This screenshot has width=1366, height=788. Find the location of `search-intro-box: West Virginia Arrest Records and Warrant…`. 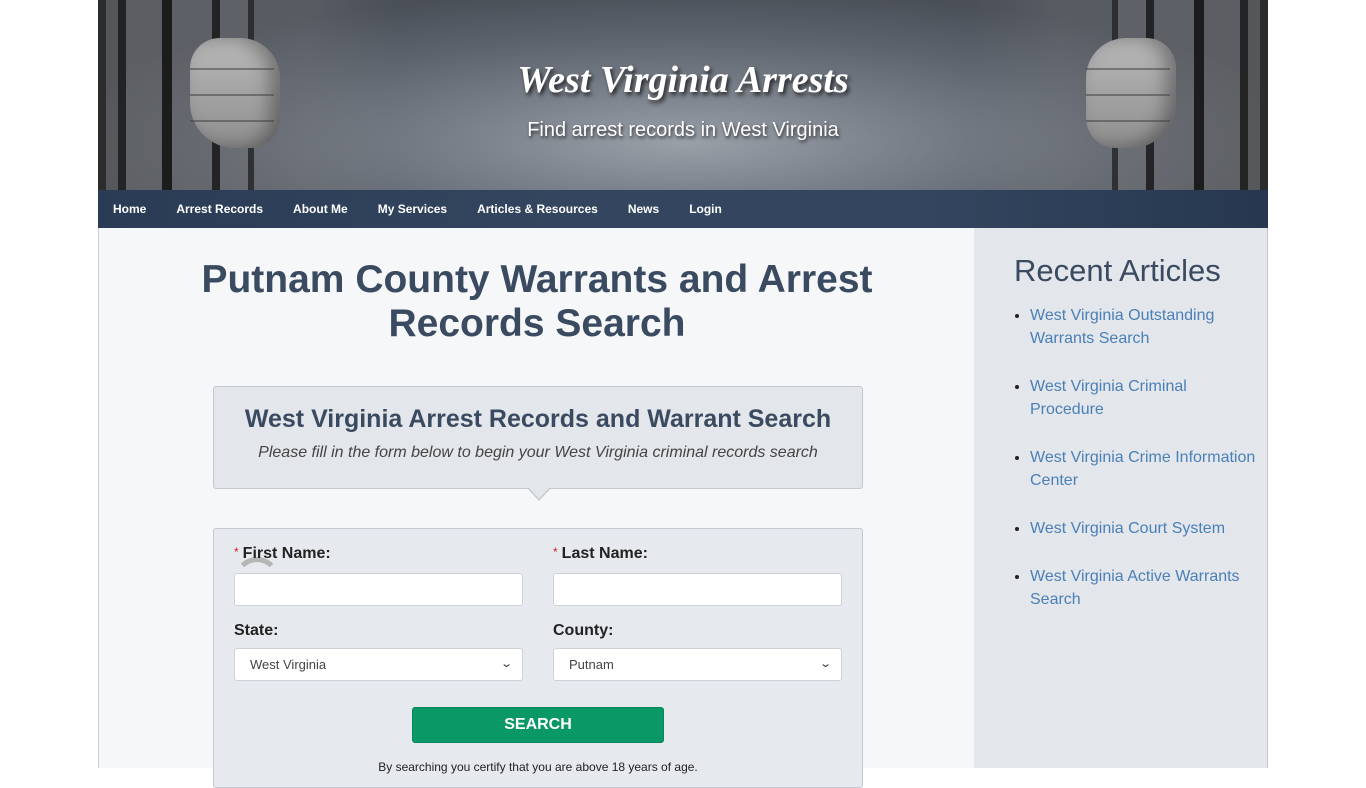

search-intro-box: West Virginia Arrest Records and Warrant… is located at coordinates (538, 437).